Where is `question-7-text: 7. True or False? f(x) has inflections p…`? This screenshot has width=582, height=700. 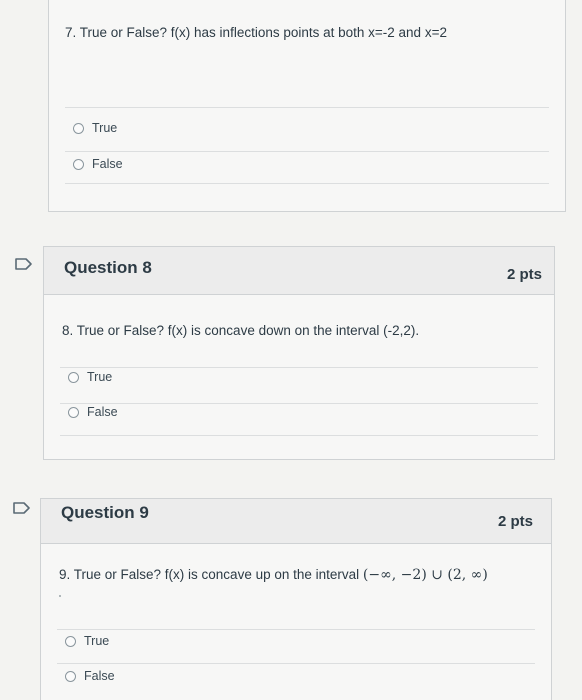 question-7-text: 7. True or False? f(x) has inflections p… is located at coordinates (256, 32).